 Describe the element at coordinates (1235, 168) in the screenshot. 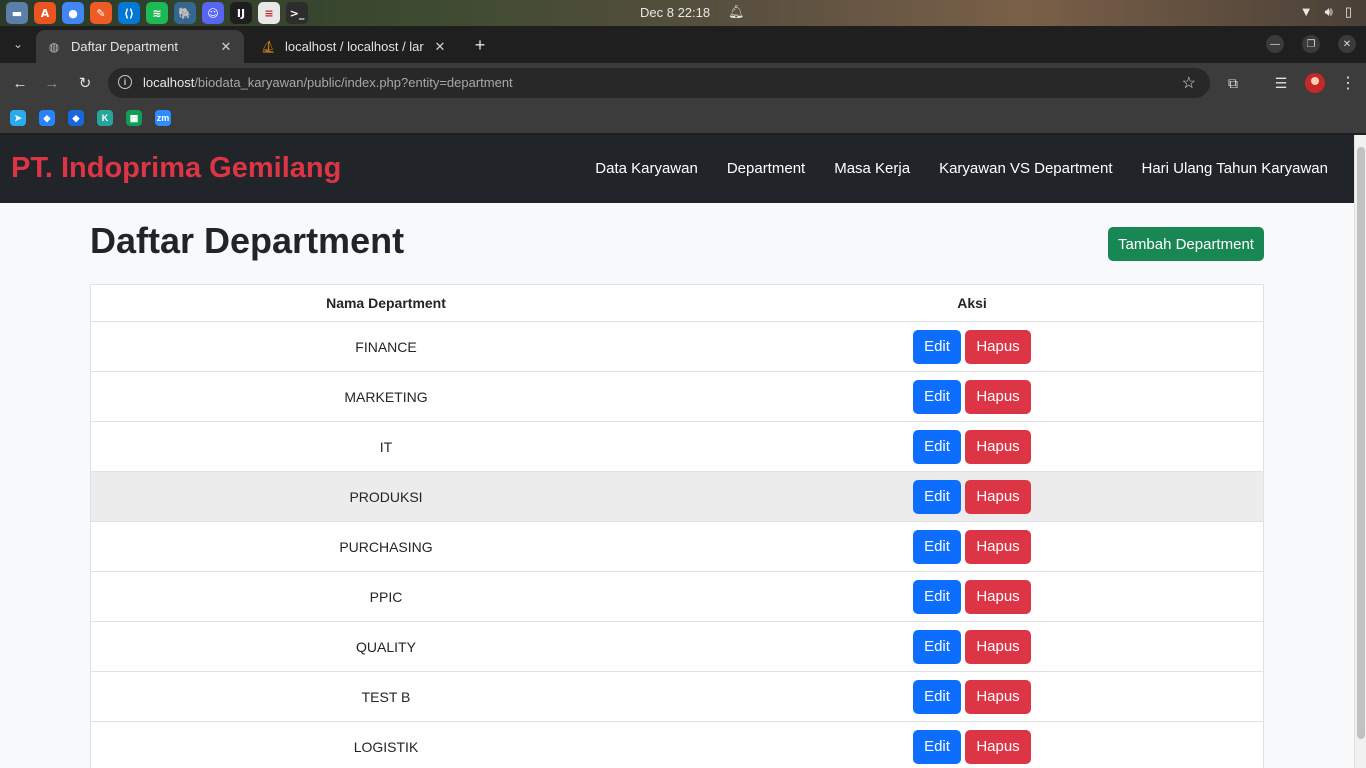

I see `nav-link-hari-ulang-tahun-karyawan: Hari Ulang Tahun Karyawan` at that location.